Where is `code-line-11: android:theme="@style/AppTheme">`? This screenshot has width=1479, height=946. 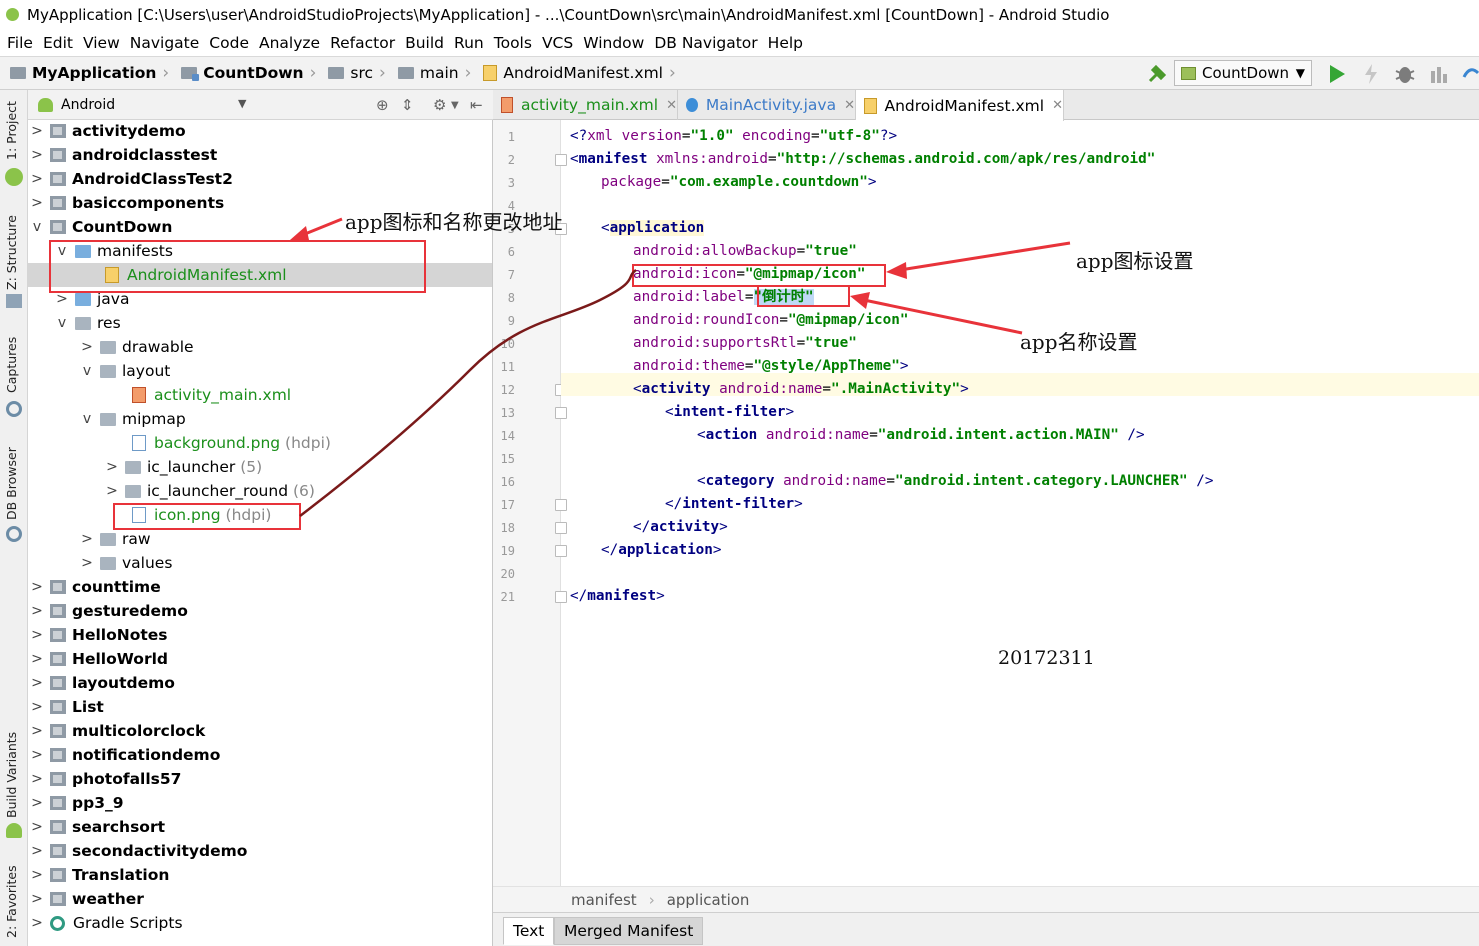
code-line-11: android:theme="@style/AppTheme"> is located at coordinates (770, 366).